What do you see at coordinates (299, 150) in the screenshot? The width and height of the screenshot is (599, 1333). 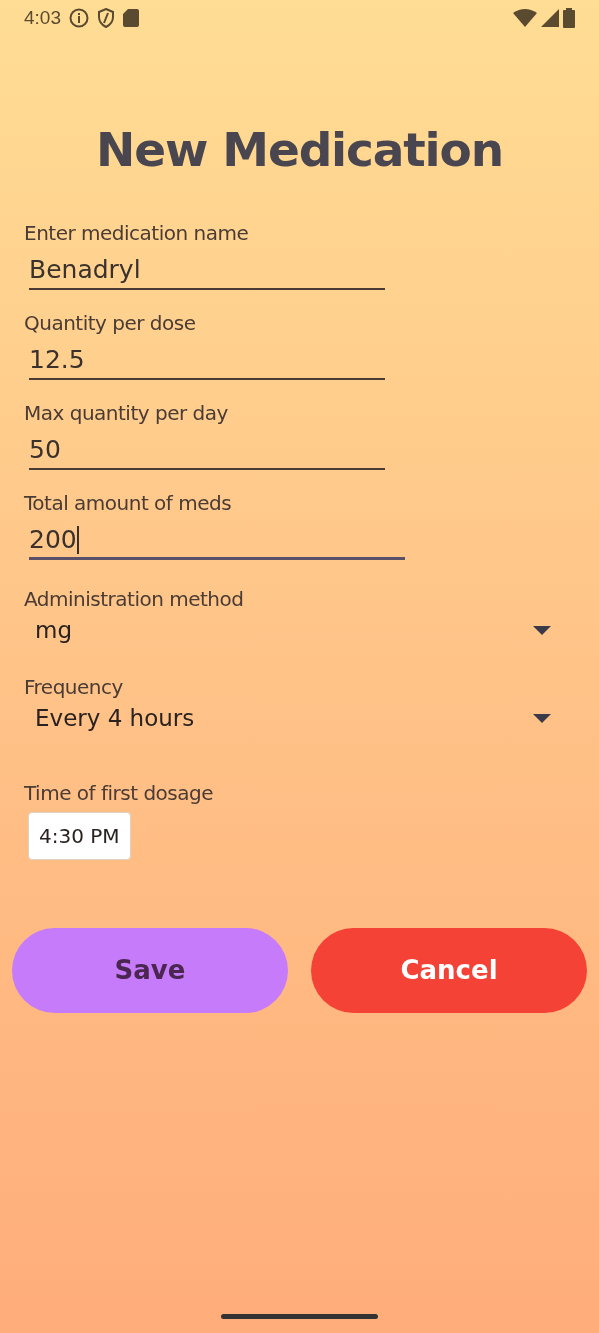 I see `page-title: New Medication` at bounding box center [299, 150].